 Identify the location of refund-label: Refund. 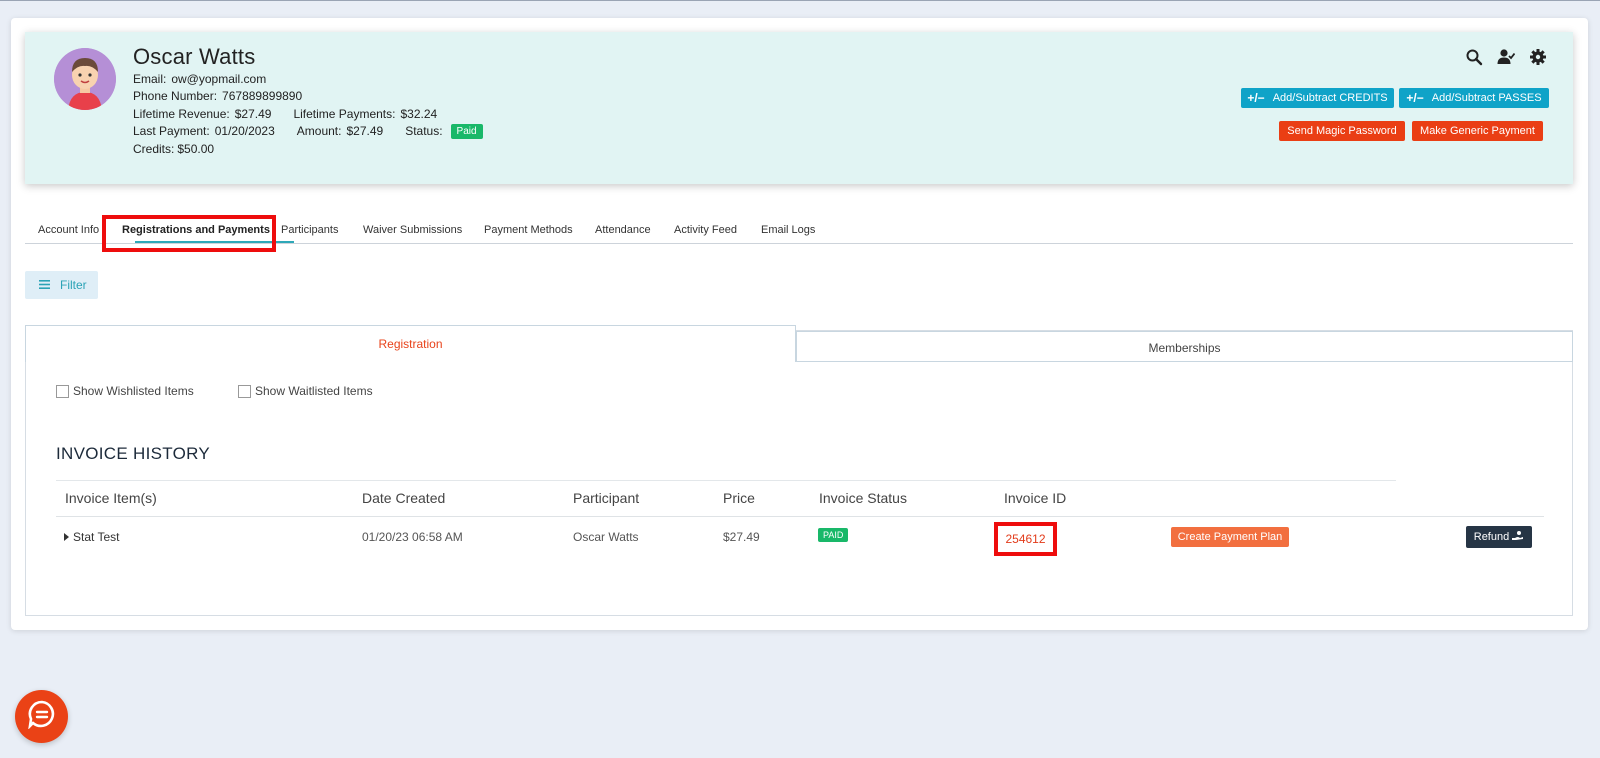
(1491, 537).